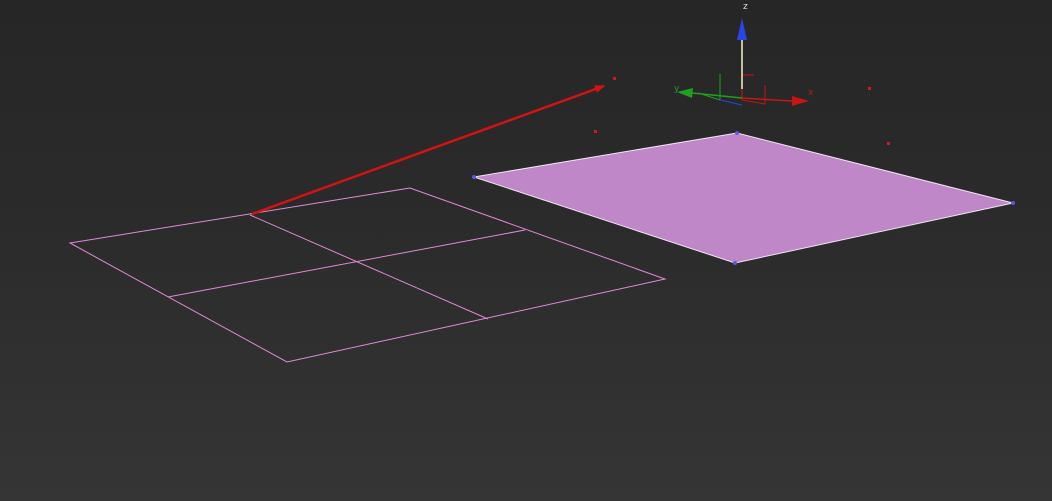  Describe the element at coordinates (800, 101) in the screenshot. I see `gizmo-x-axis-cone` at that location.